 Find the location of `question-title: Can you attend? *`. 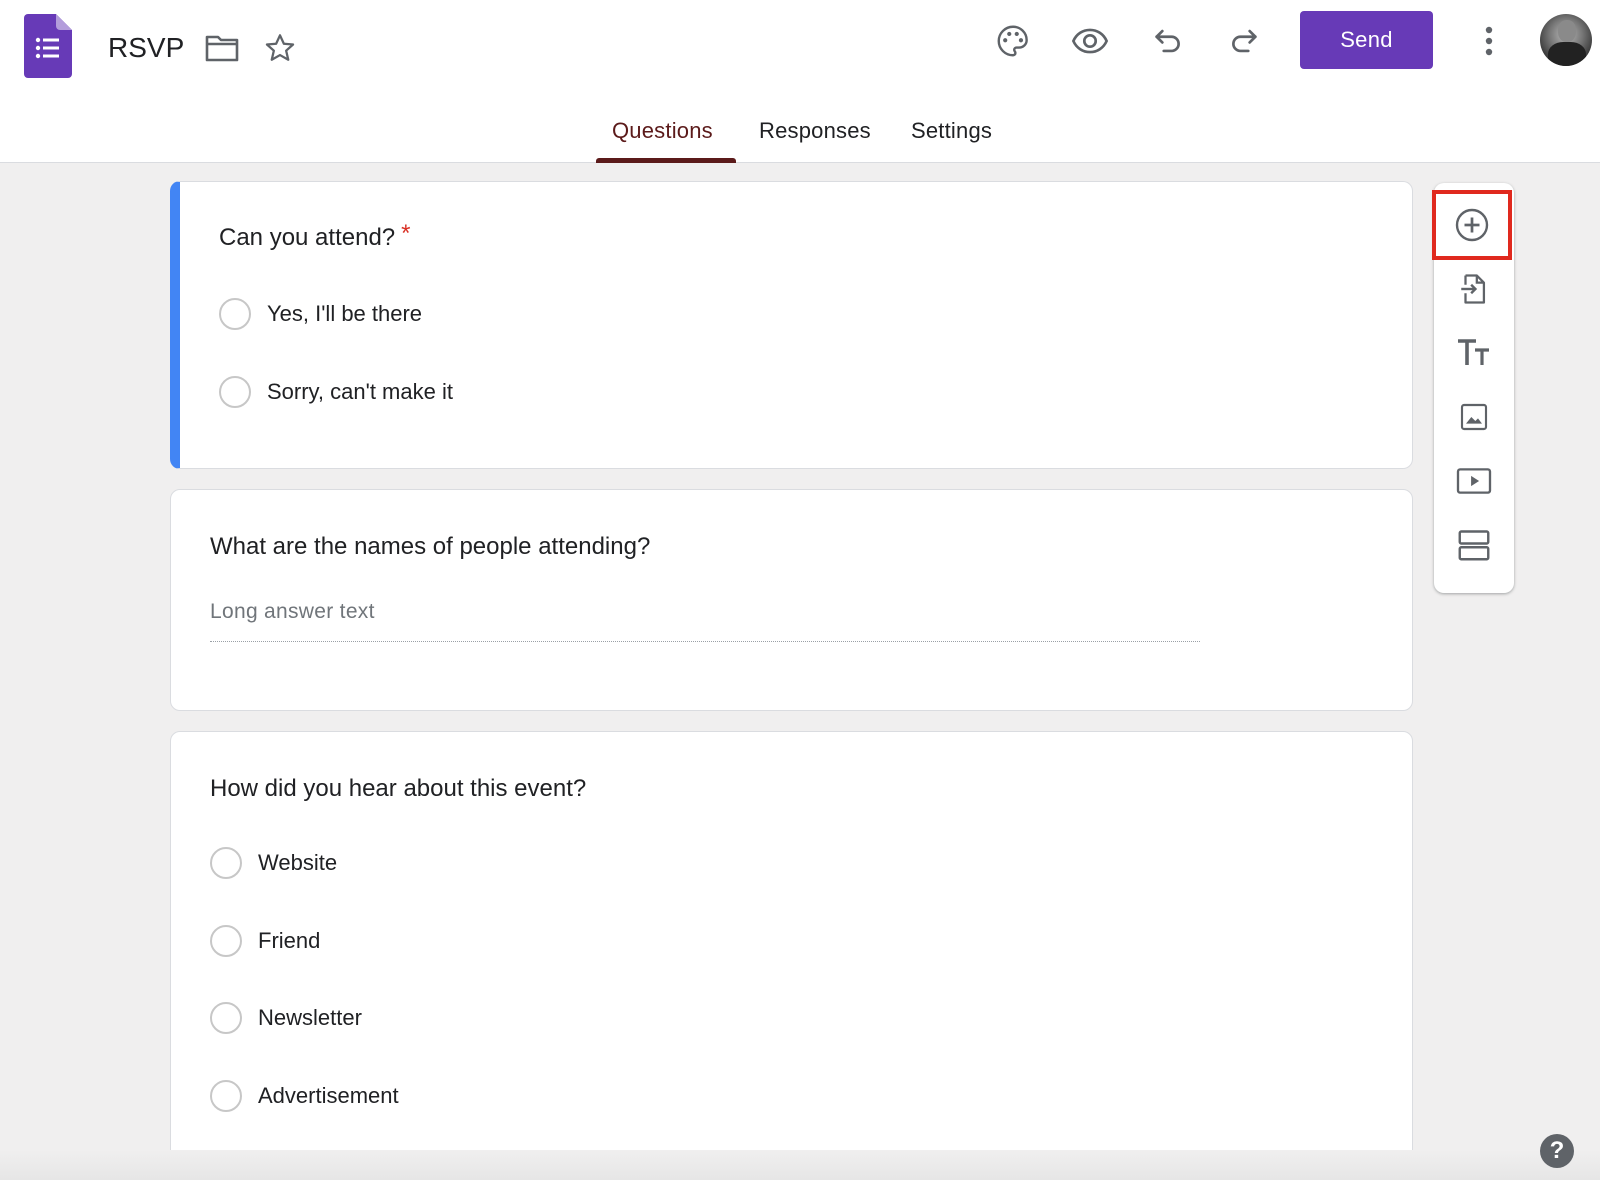

question-title: Can you attend? * is located at coordinates (314, 236).